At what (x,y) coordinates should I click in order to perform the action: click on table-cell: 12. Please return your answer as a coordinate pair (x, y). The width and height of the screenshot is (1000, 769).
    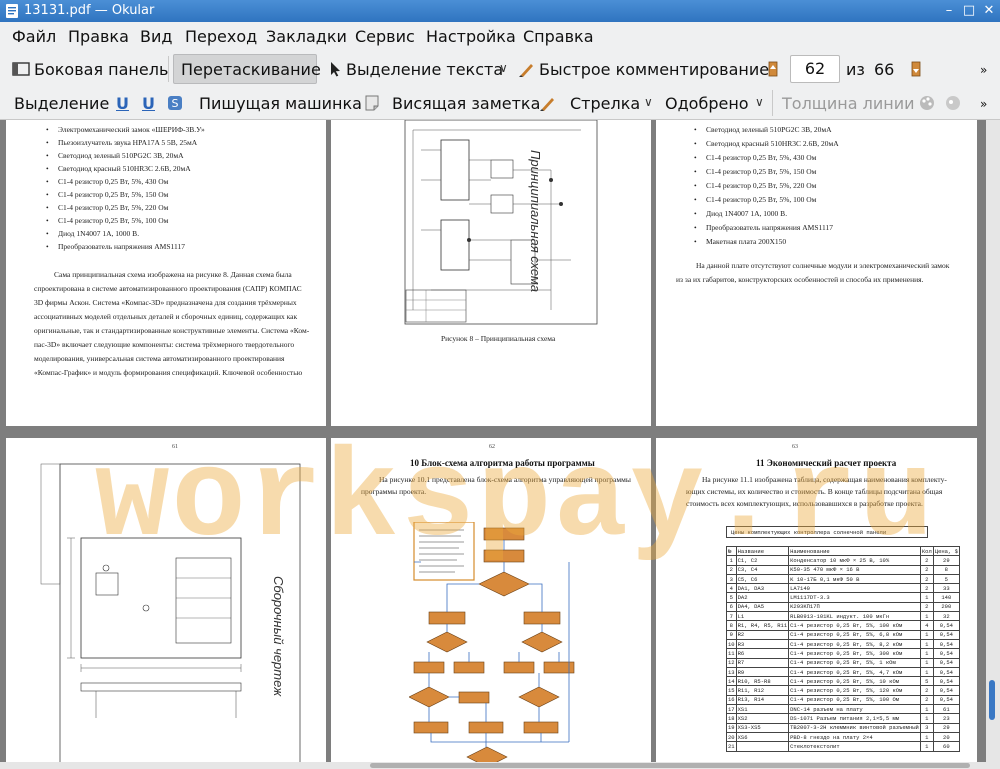
    Looking at the image, I should click on (731, 662).